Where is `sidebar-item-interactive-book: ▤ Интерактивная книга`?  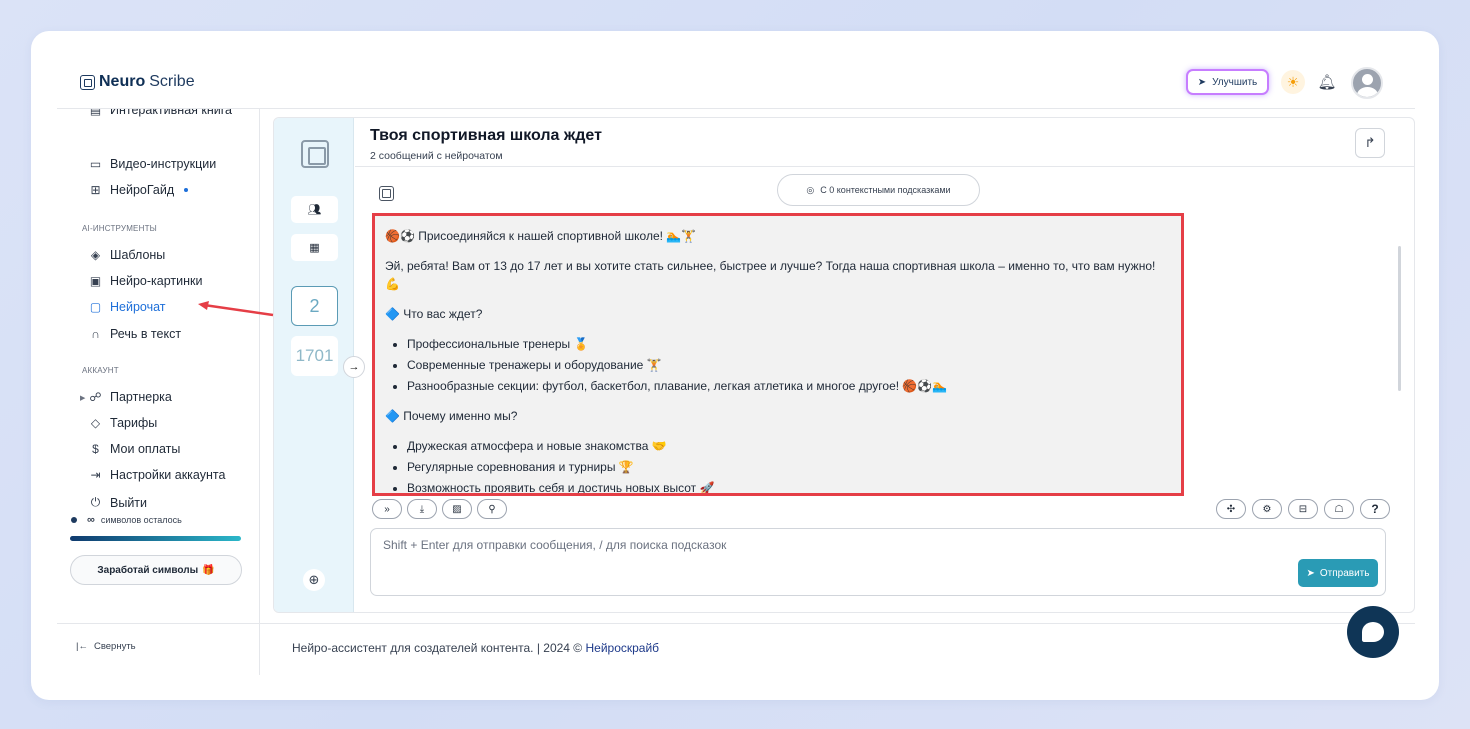 sidebar-item-interactive-book: ▤ Интерактивная книга is located at coordinates (160, 113).